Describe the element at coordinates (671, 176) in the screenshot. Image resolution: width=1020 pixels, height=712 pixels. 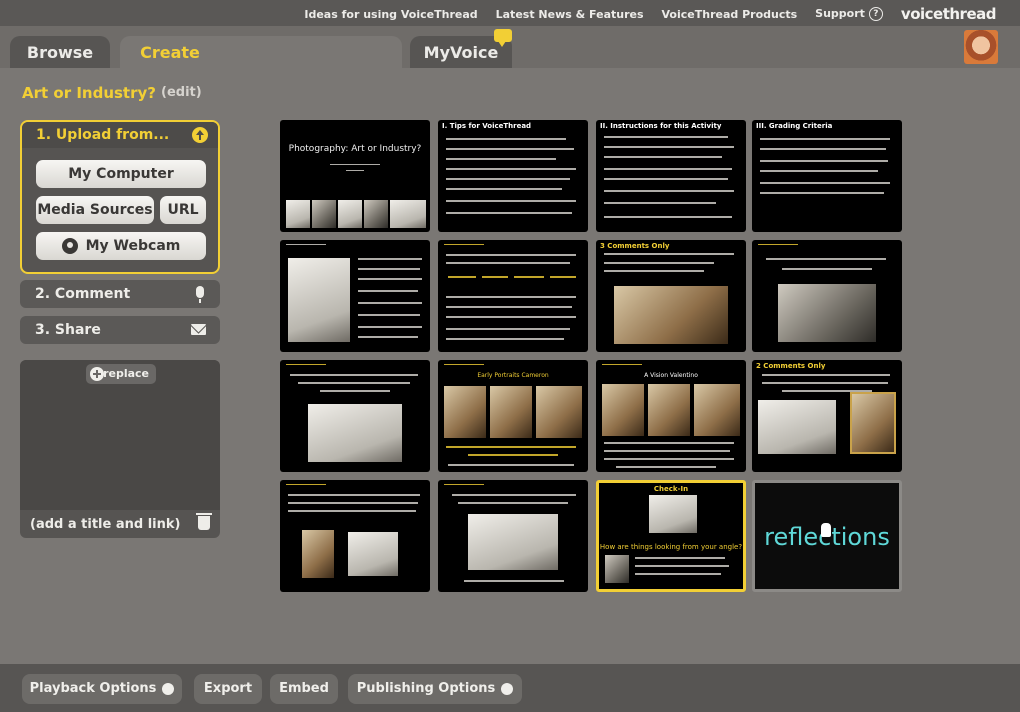
I see `slide-3: II. Instructions for this Activity` at that location.